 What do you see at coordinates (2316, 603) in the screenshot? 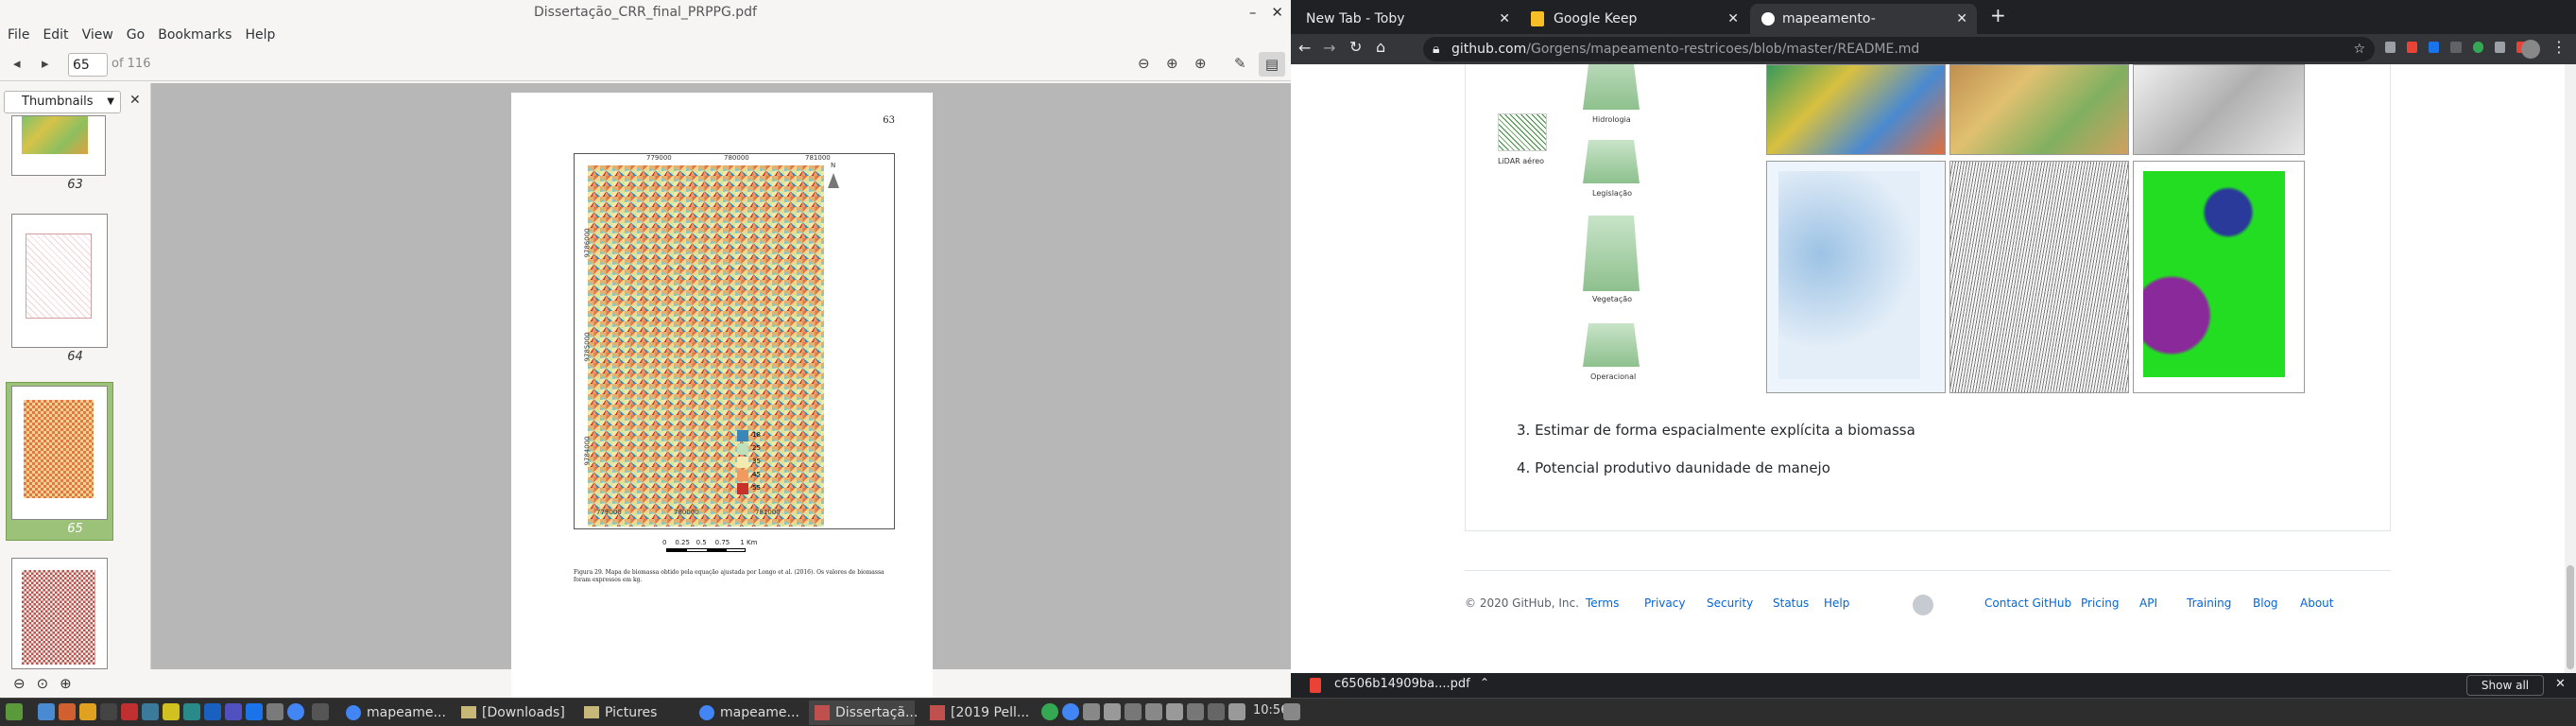
I see `footer-link-about: About` at bounding box center [2316, 603].